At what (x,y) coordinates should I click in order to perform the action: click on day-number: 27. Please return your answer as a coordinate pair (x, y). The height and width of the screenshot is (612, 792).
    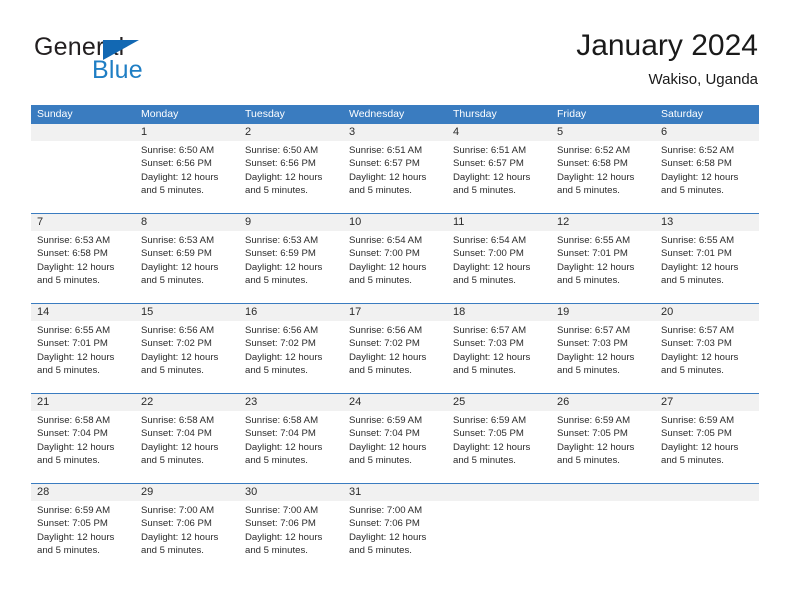
    Looking at the image, I should click on (707, 402).